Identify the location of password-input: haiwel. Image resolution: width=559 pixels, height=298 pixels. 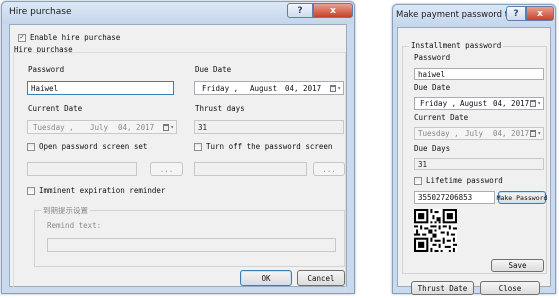
(479, 74).